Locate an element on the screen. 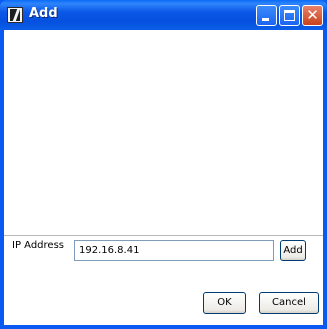 The width and height of the screenshot is (327, 329). maximize-icon is located at coordinates (289, 15).